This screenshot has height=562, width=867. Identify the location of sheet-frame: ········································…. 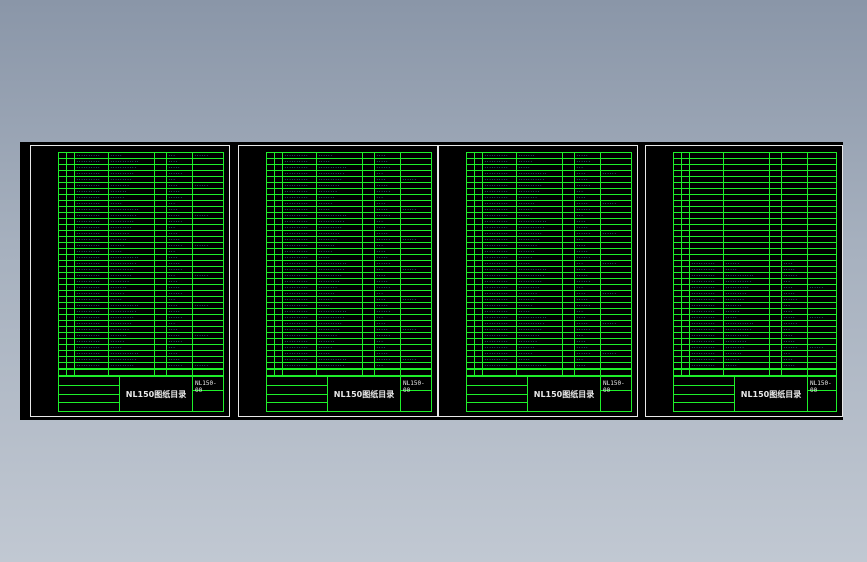
(755, 282).